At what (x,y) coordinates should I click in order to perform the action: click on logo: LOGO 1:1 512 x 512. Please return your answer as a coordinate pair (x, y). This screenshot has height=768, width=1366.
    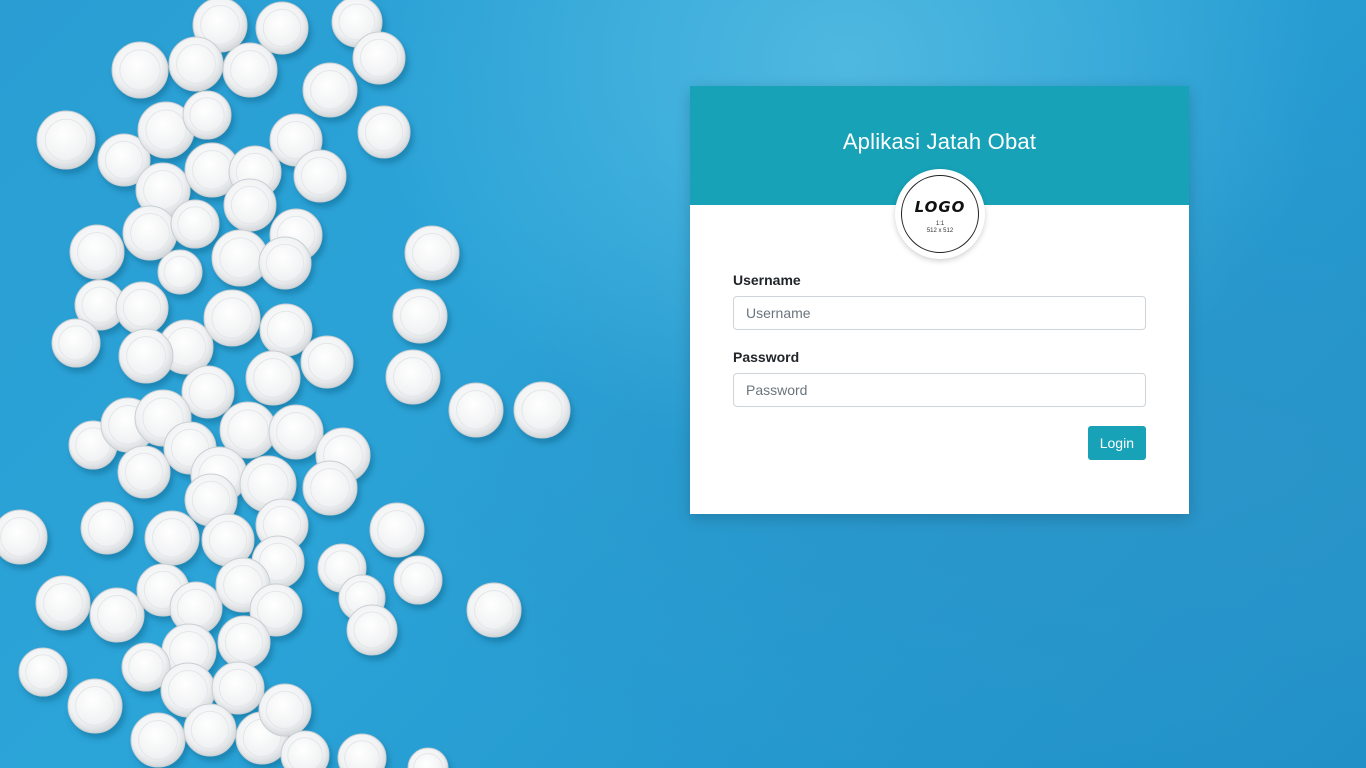
    Looking at the image, I should click on (940, 214).